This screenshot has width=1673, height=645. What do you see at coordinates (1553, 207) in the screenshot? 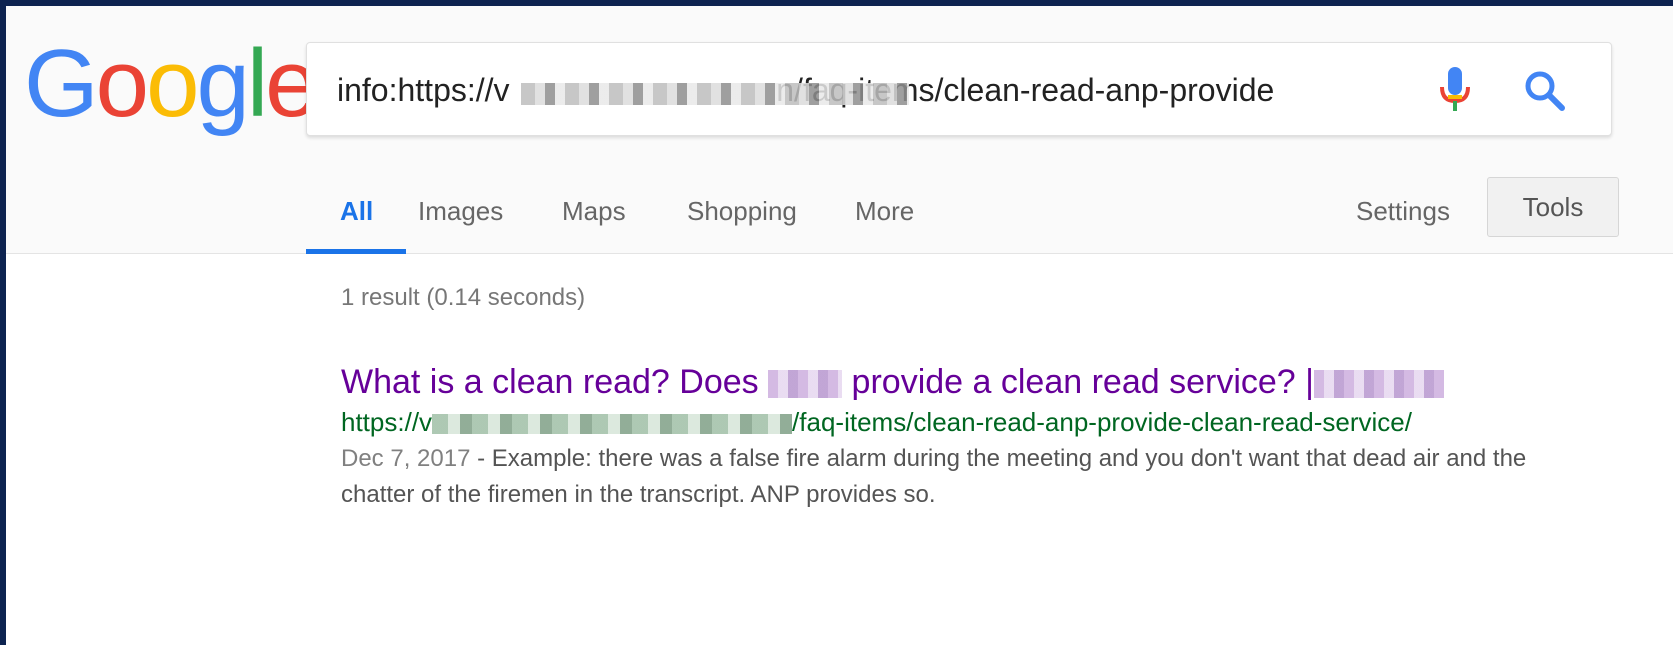
I see `tools-button: Tools` at bounding box center [1553, 207].